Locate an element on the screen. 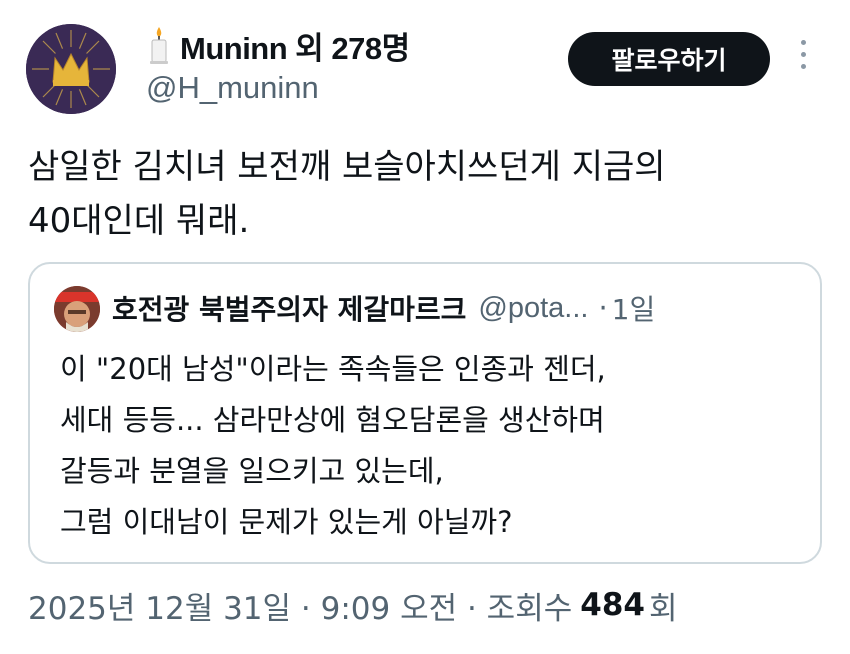  view-count-suffix: 회 is located at coordinates (663, 608).